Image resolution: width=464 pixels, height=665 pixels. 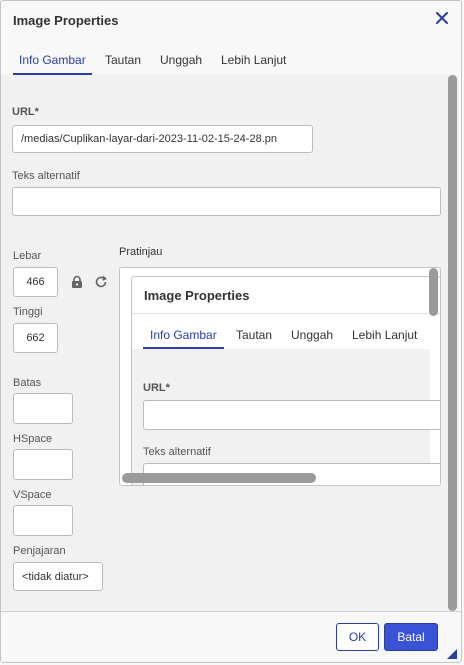 I want to click on preview-title: Image Properties, so click(x=197, y=295).